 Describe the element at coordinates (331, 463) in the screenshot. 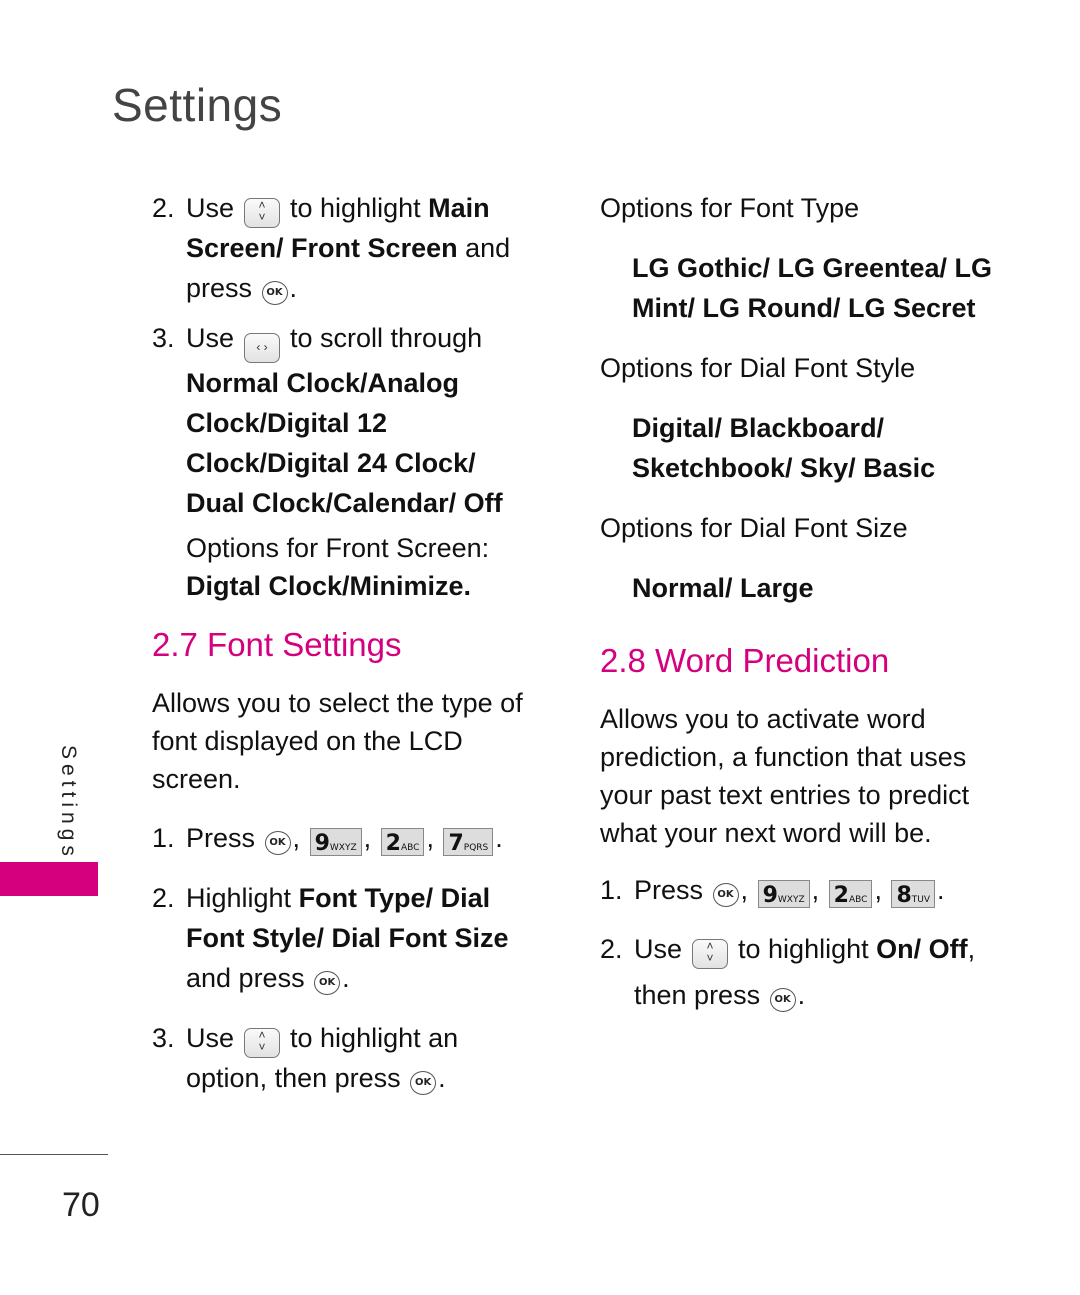

I see `option-text: Clock/Digital 24 Clock/` at that location.